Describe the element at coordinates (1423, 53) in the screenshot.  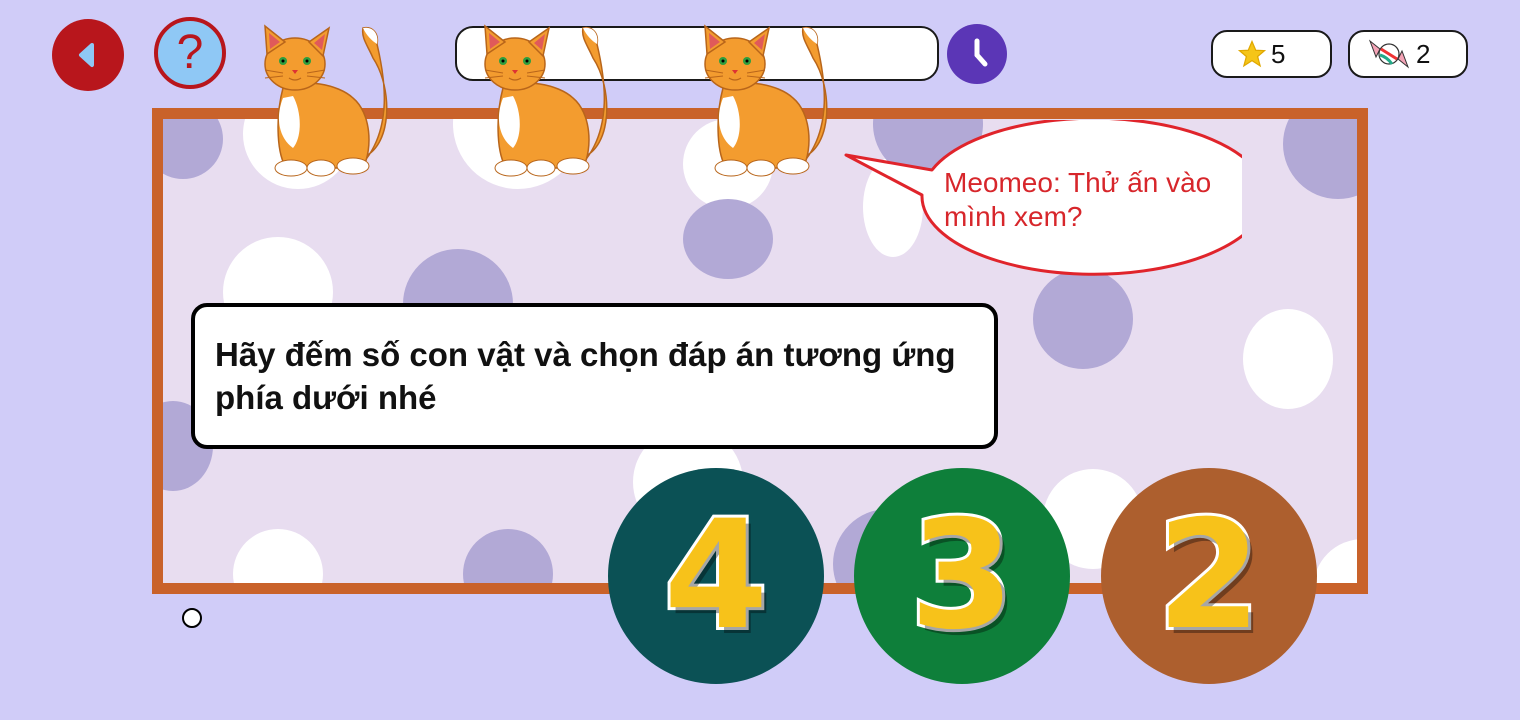
I see `candy-count: 2` at that location.